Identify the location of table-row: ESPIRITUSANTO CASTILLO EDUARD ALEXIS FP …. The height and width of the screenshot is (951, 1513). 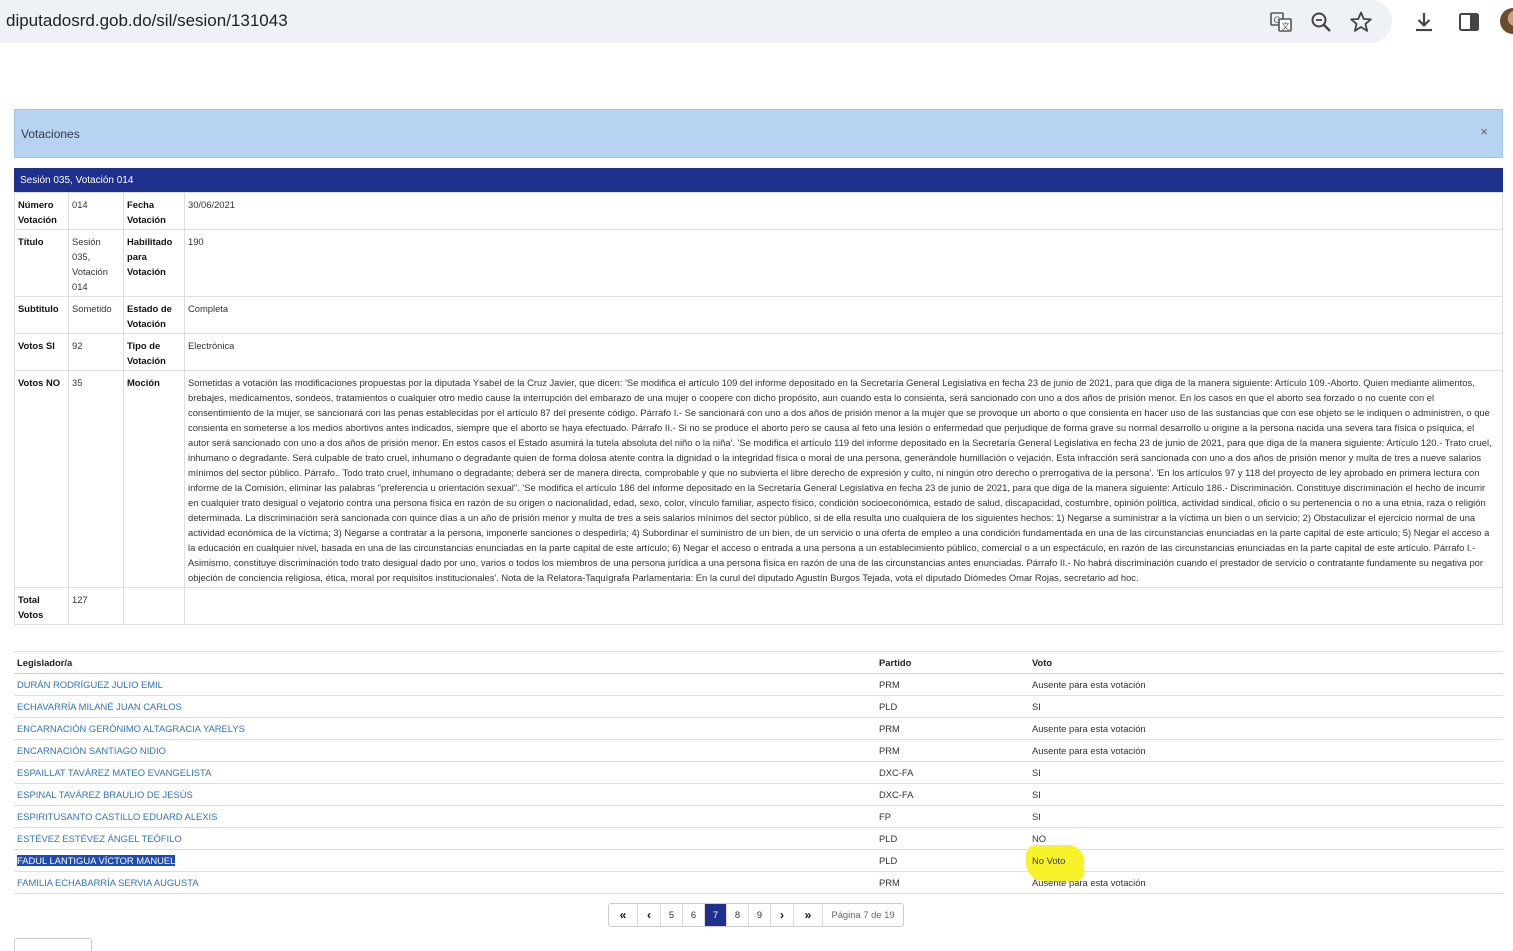
(758, 816).